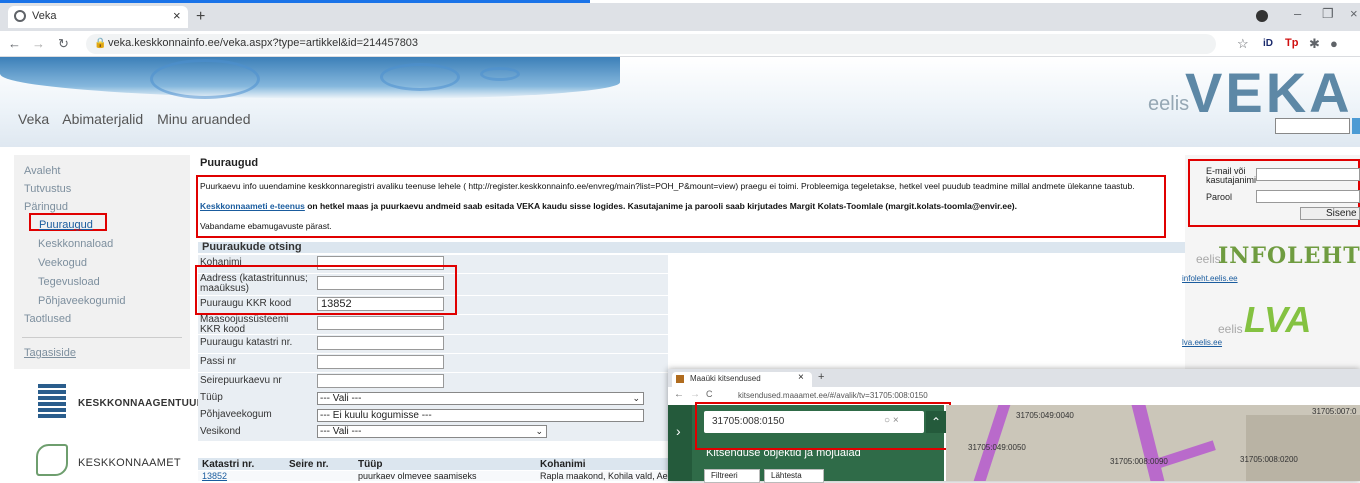 The image size is (1360, 483). What do you see at coordinates (1297, 13) in the screenshot?
I see `minimize-icon: –` at bounding box center [1297, 13].